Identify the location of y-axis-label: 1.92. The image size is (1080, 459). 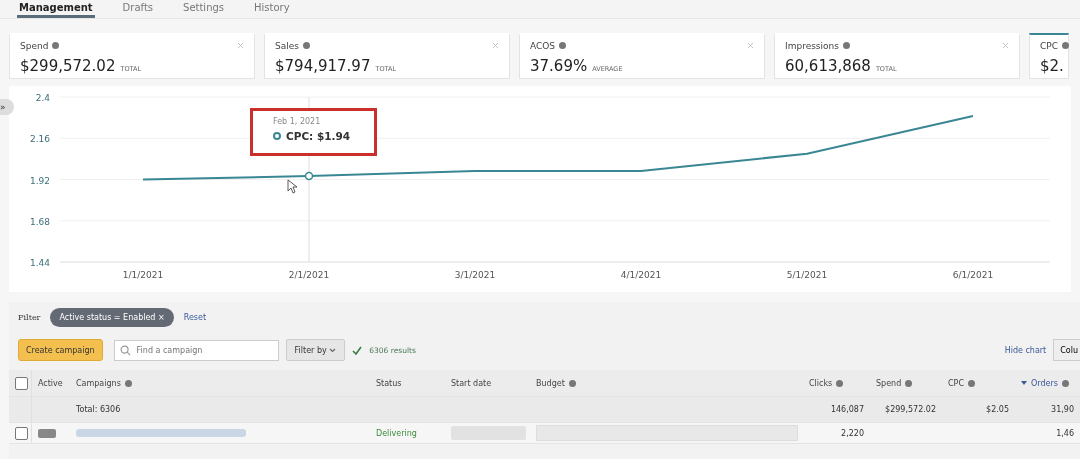
(39, 180).